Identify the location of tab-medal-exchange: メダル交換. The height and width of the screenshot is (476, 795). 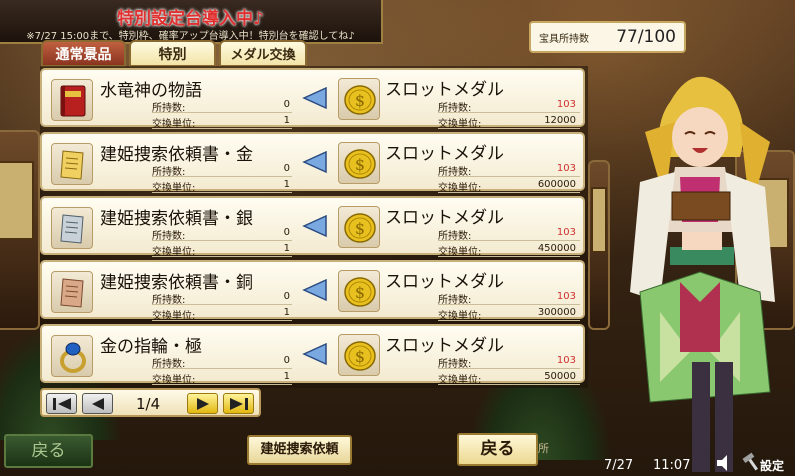
(263, 53).